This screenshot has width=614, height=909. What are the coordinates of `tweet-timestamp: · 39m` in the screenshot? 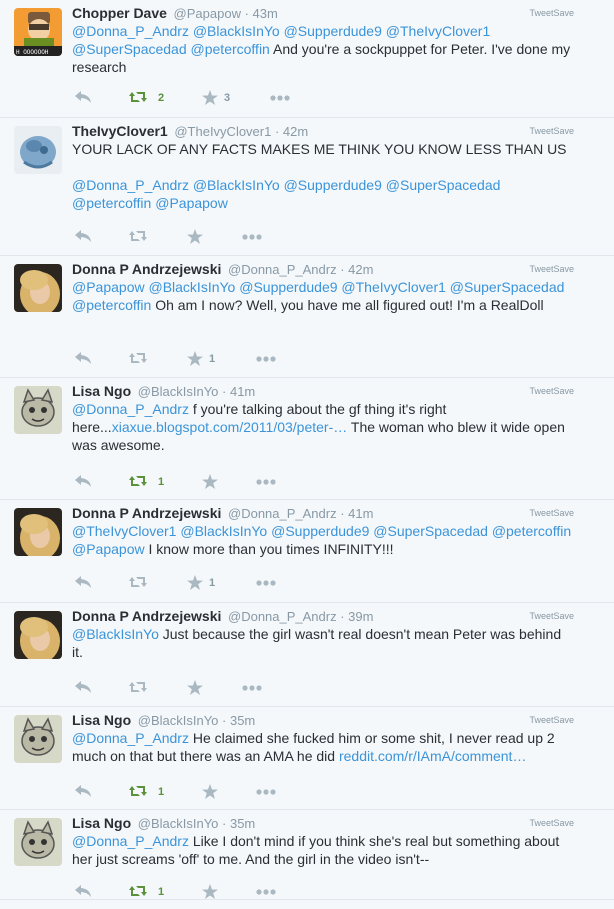 It's located at (356, 616).